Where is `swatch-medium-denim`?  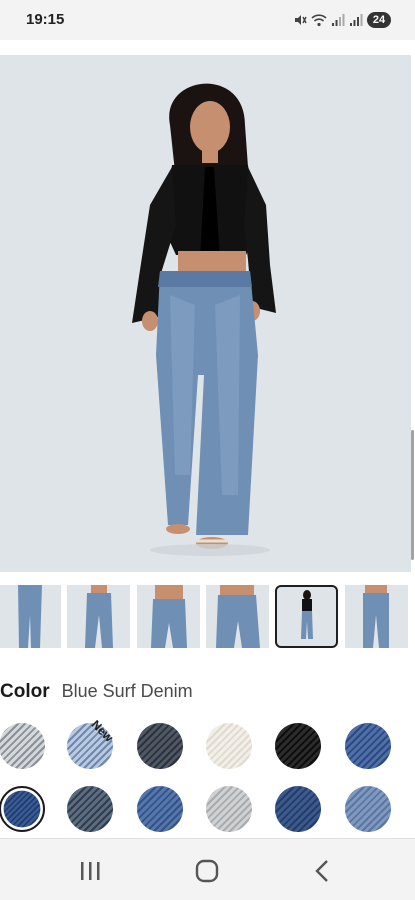
swatch-medium-denim is located at coordinates (160, 809).